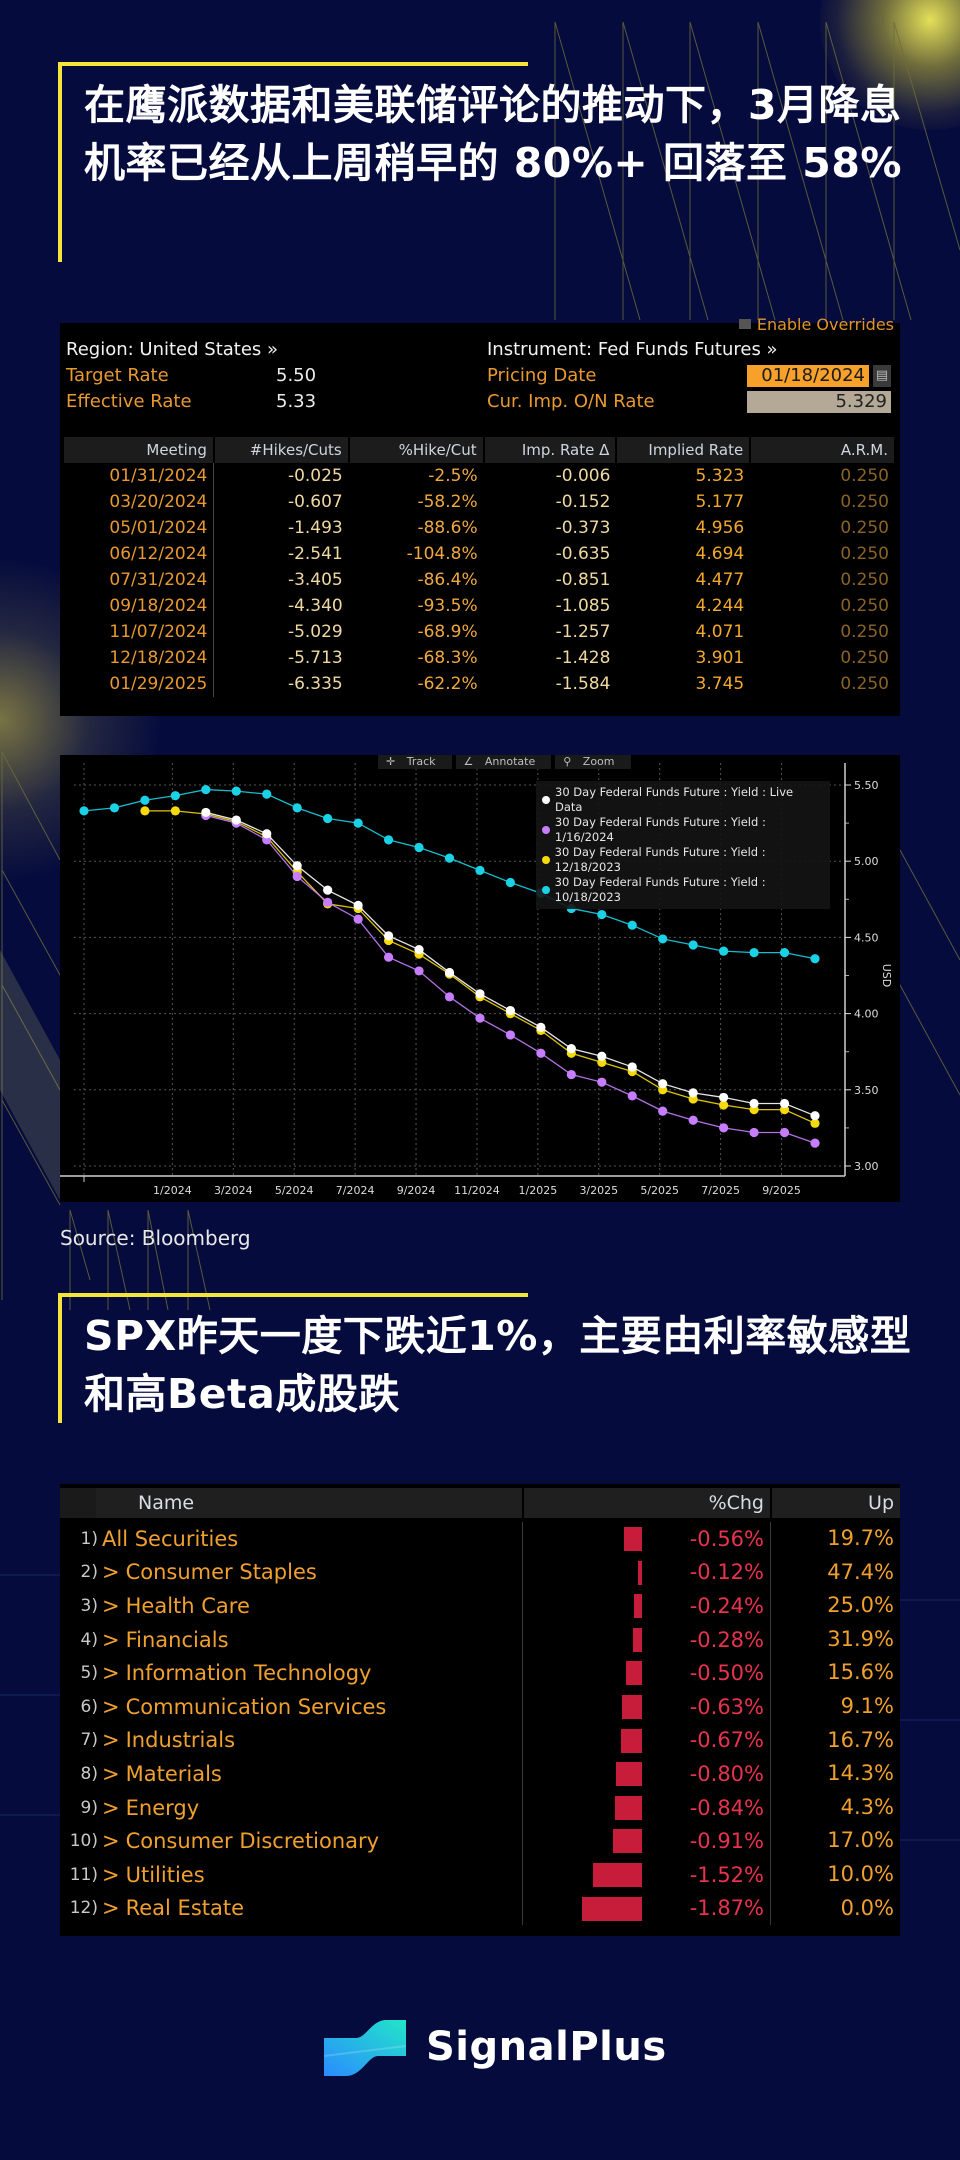 This screenshot has width=960, height=2160. I want to click on sector-name-link: > Utilities, so click(310, 1875).